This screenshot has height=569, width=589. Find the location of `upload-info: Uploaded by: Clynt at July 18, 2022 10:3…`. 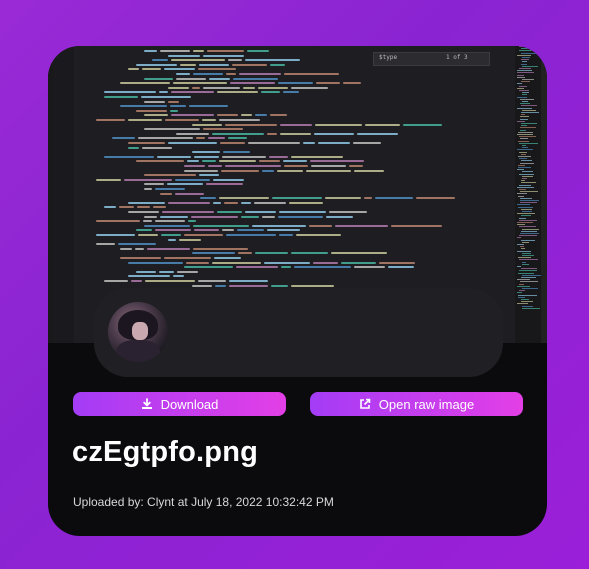

upload-info: Uploaded by: Clynt at July 18, 2022 10:3… is located at coordinates (203, 502).